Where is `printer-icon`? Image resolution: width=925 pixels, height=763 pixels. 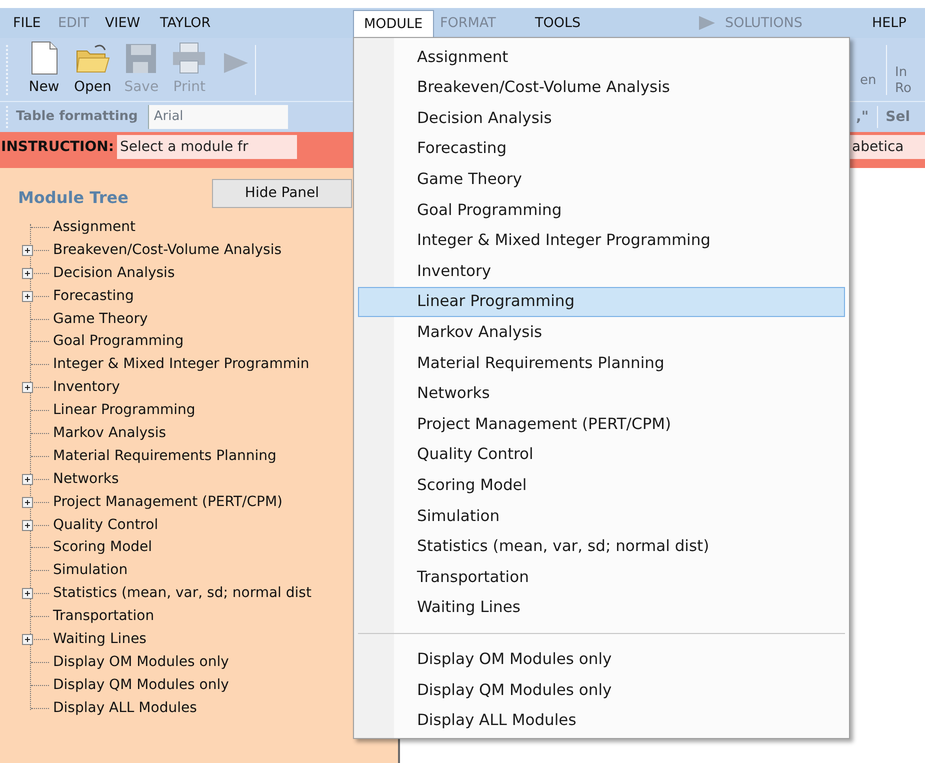 printer-icon is located at coordinates (189, 58).